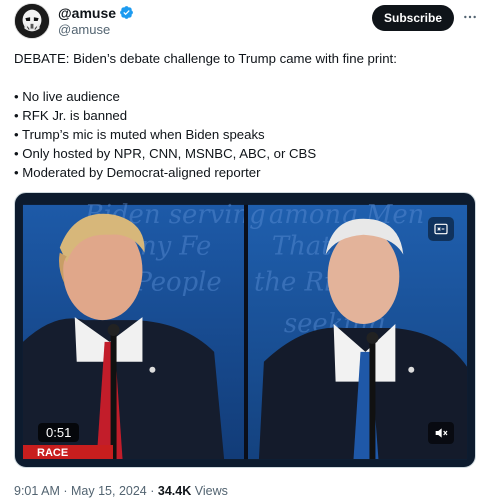 The image size is (491, 500). Describe the element at coordinates (413, 18) in the screenshot. I see `subscribe-button: Subscribe` at that location.